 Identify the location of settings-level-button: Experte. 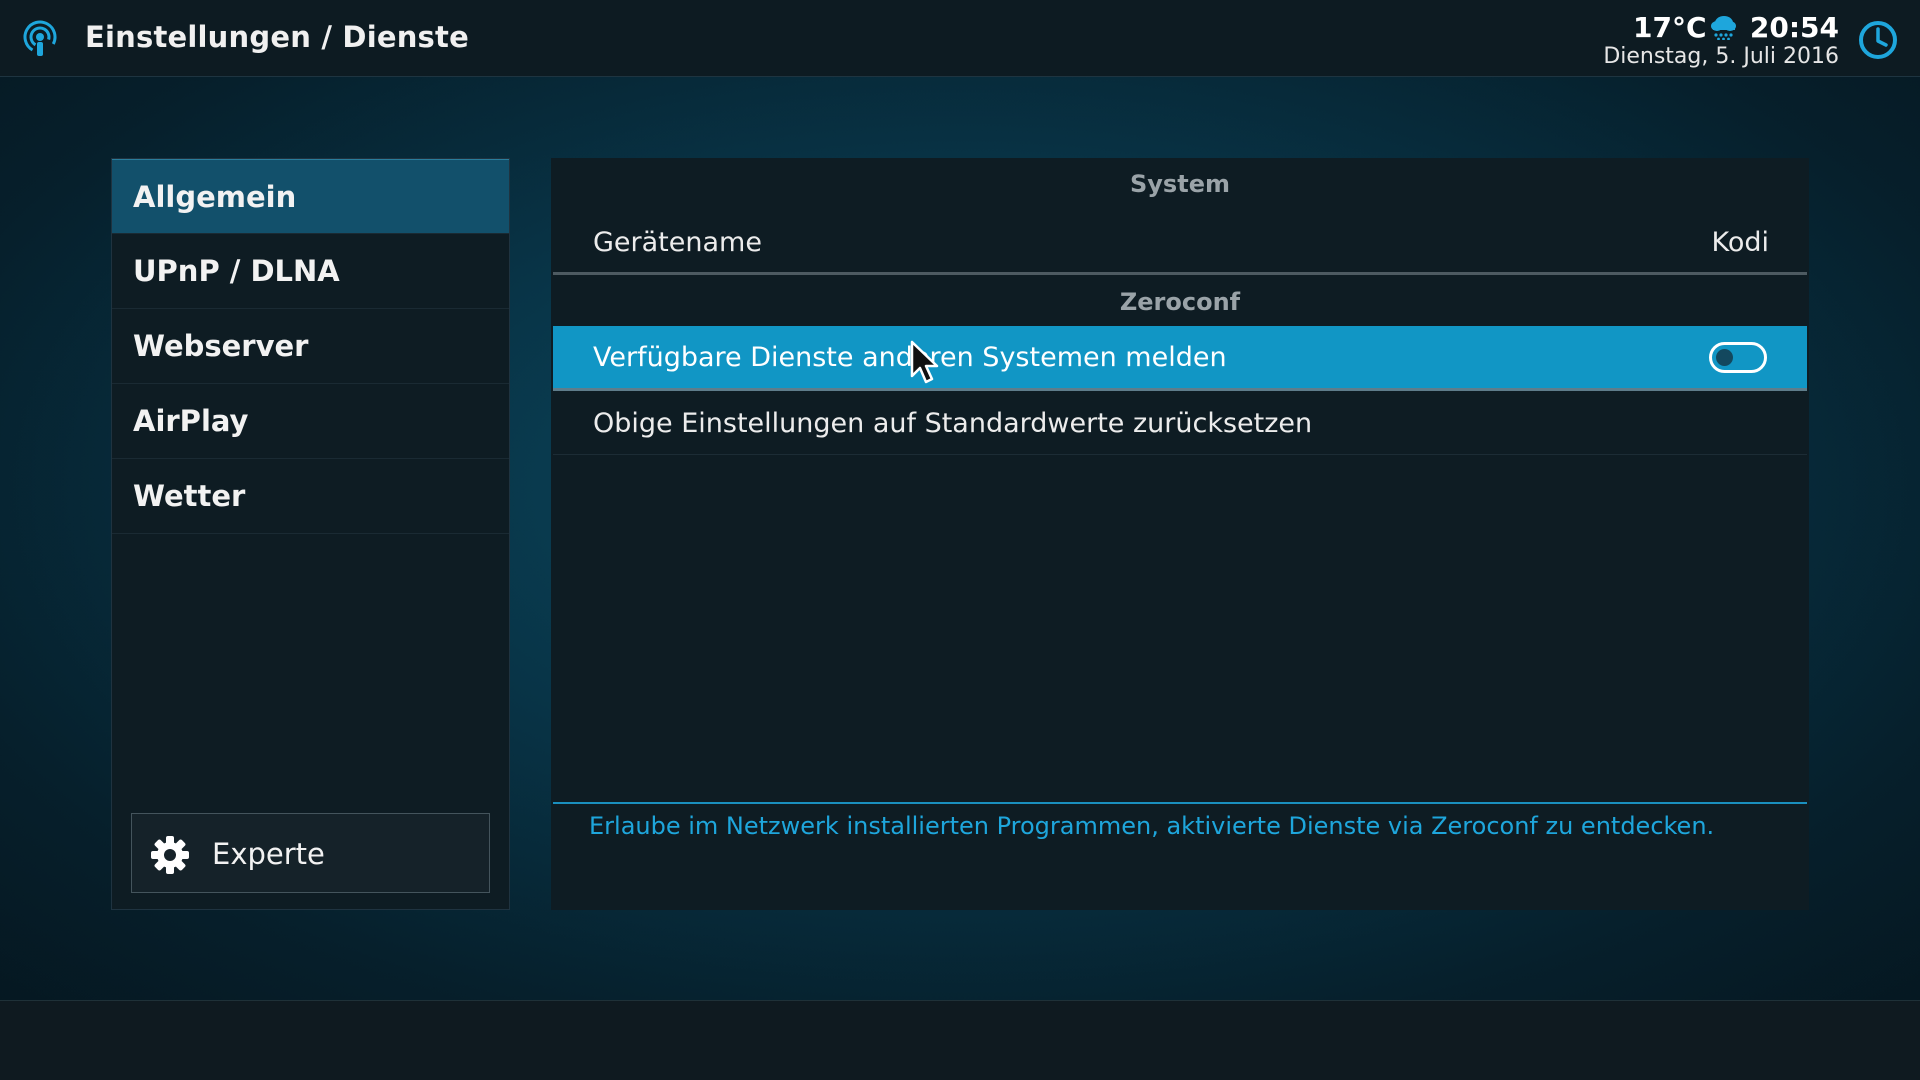
(310, 853).